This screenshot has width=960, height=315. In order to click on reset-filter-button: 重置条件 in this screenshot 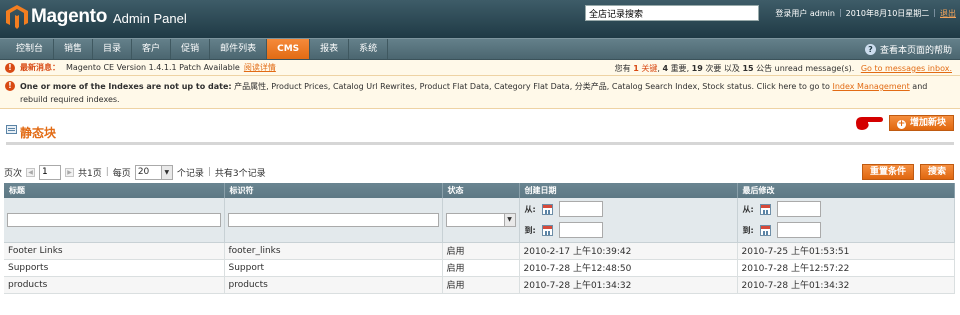, I will do `click(887, 172)`.